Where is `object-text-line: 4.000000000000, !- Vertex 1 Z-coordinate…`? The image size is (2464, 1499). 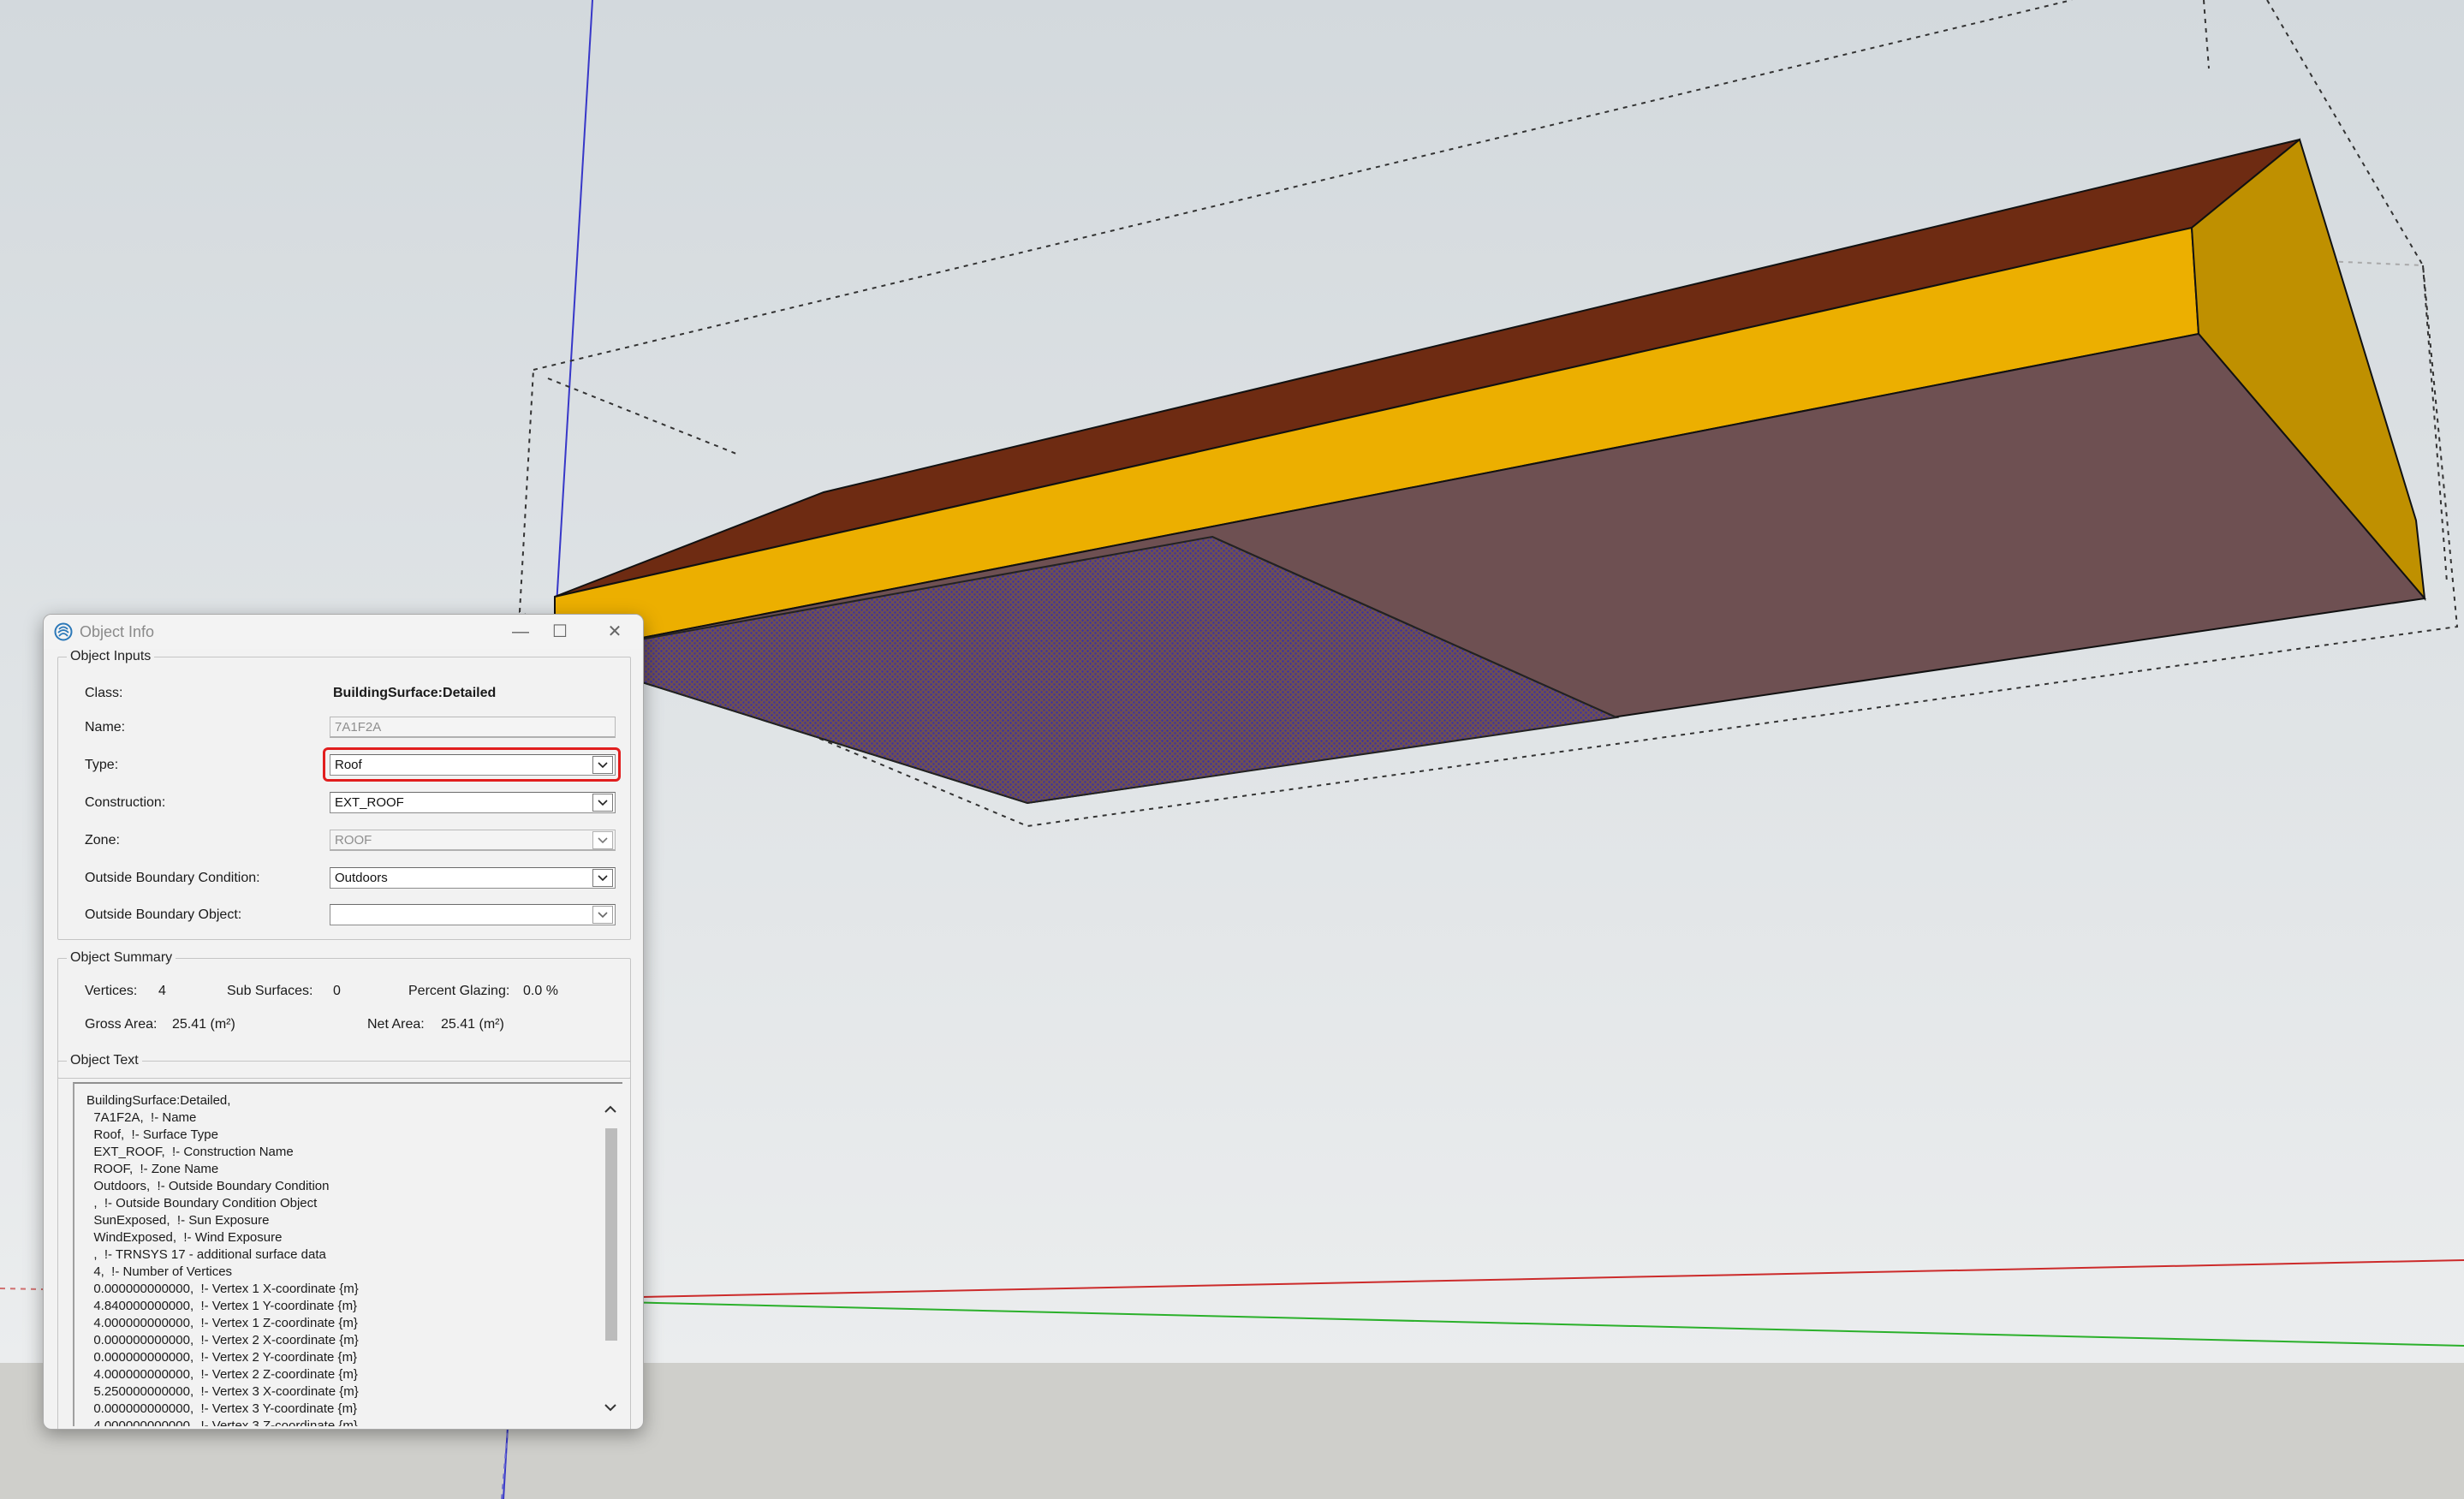 object-text-line: 4.000000000000, !- Vertex 1 Z-coordinate… is located at coordinates (222, 1323).